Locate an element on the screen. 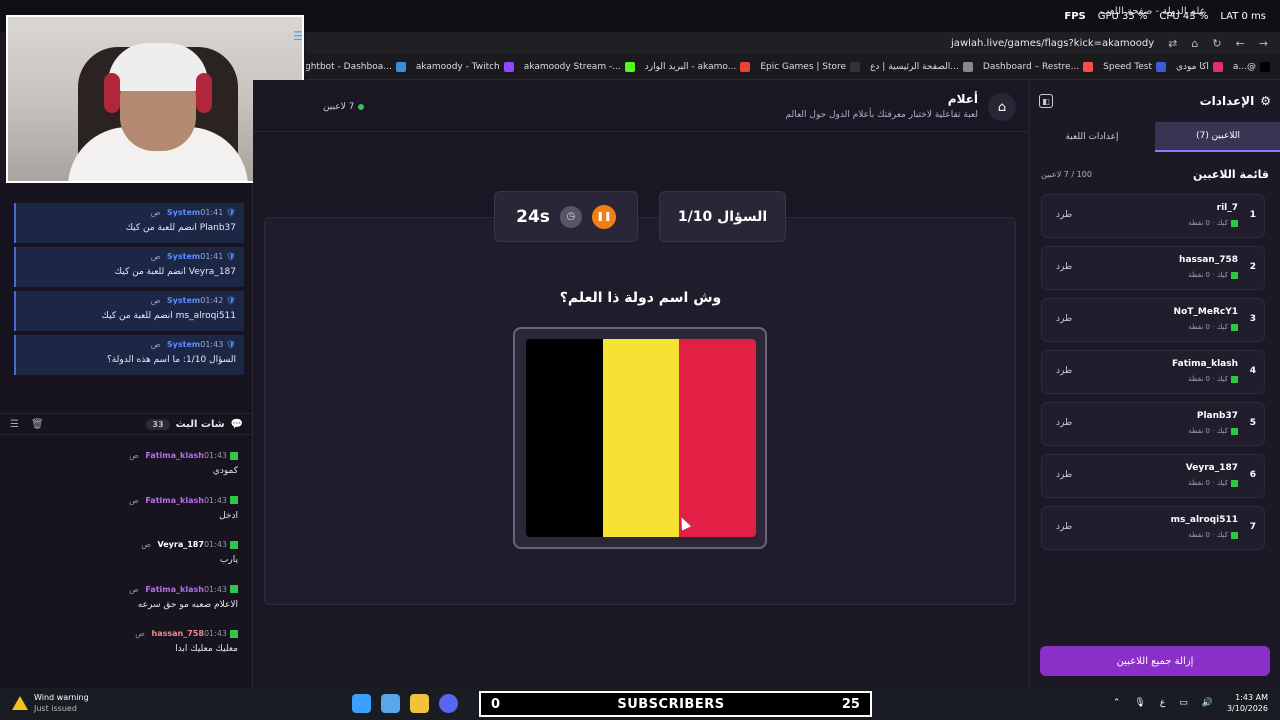  subscribers-goal-value: 25 is located at coordinates (850, 704).